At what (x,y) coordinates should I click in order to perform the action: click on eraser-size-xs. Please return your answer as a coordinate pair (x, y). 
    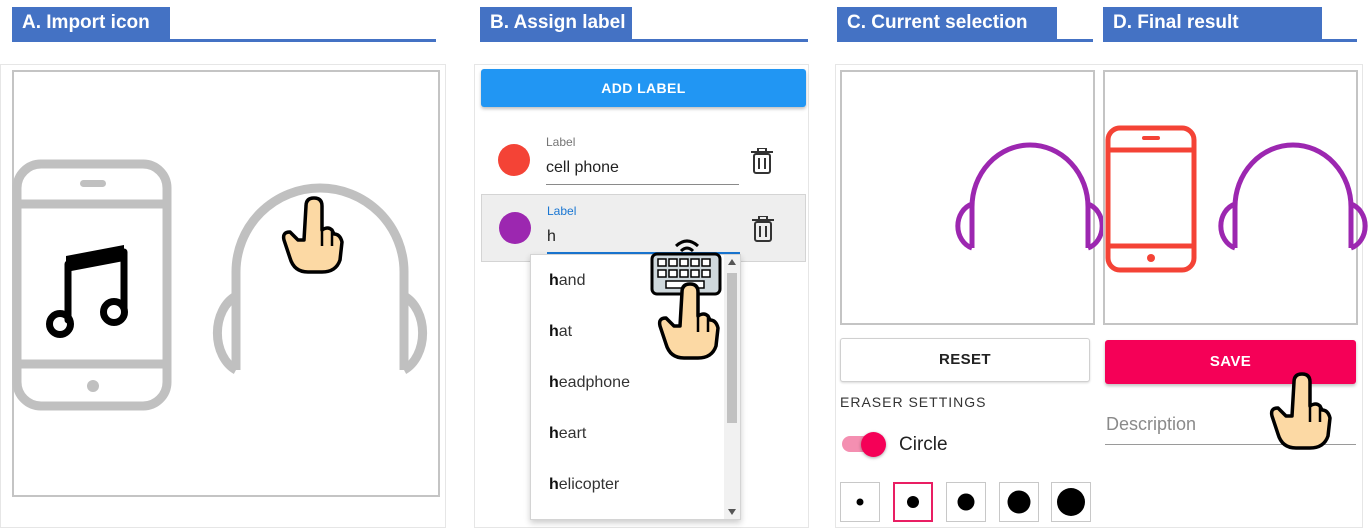
    Looking at the image, I should click on (860, 502).